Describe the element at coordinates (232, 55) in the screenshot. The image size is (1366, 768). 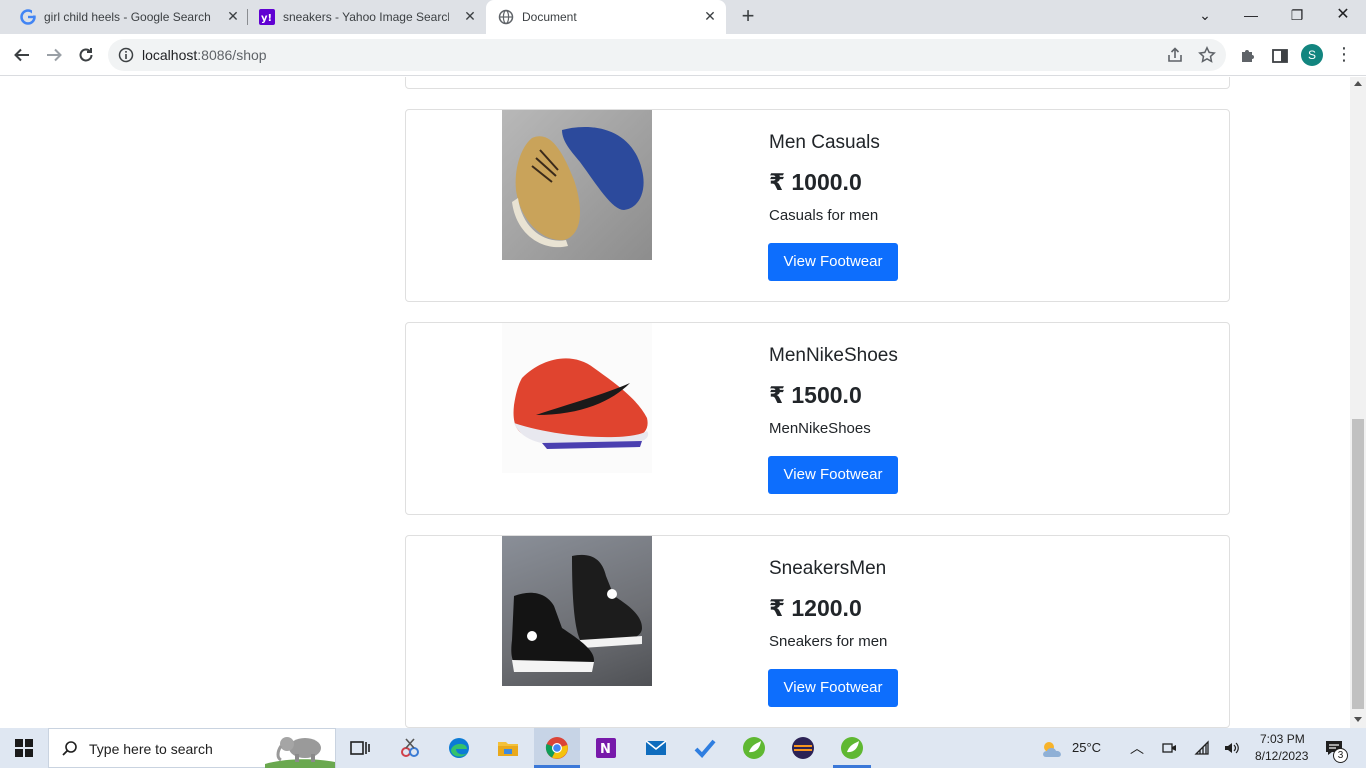
I see `url-path: :8086/shop` at that location.